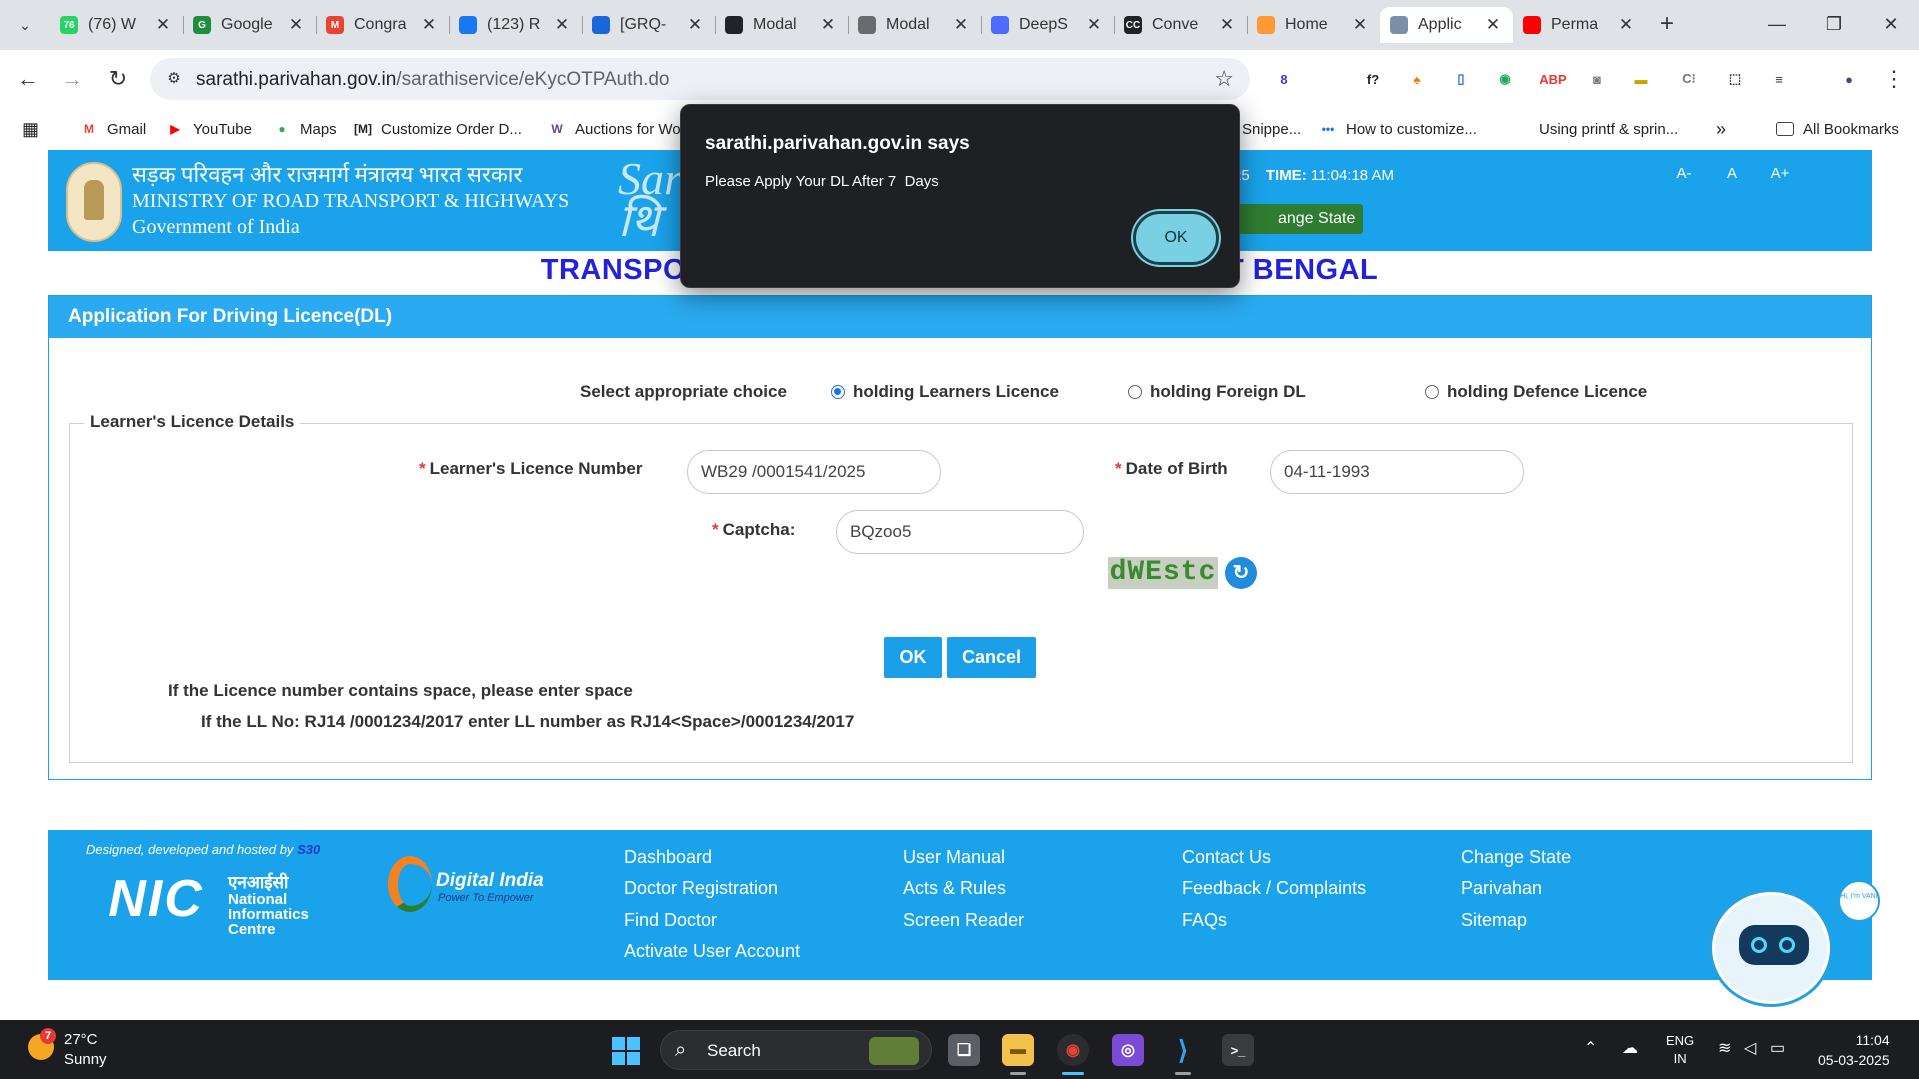 The image size is (1919, 1079). What do you see at coordinates (1204, 920) in the screenshot?
I see `footer-link: FAQs` at bounding box center [1204, 920].